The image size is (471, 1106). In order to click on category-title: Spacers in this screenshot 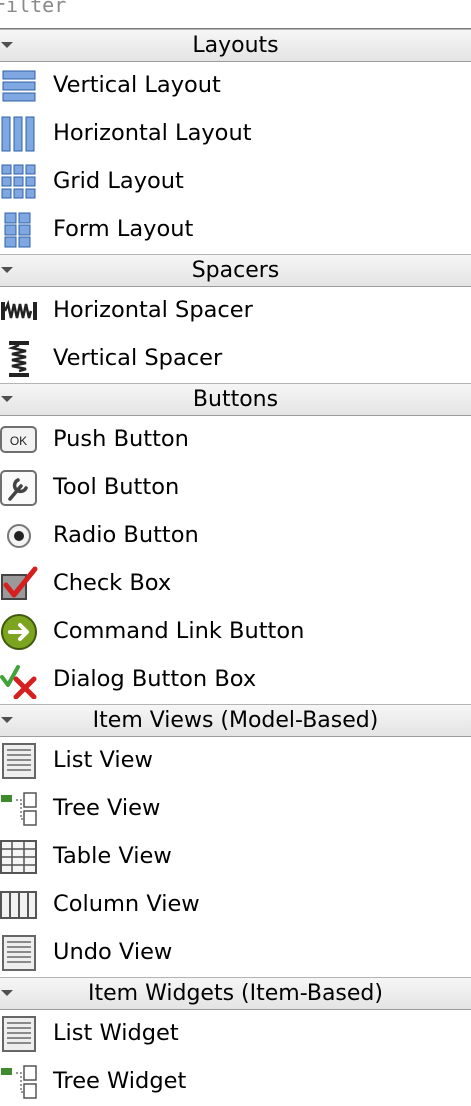, I will do `click(235, 270)`.